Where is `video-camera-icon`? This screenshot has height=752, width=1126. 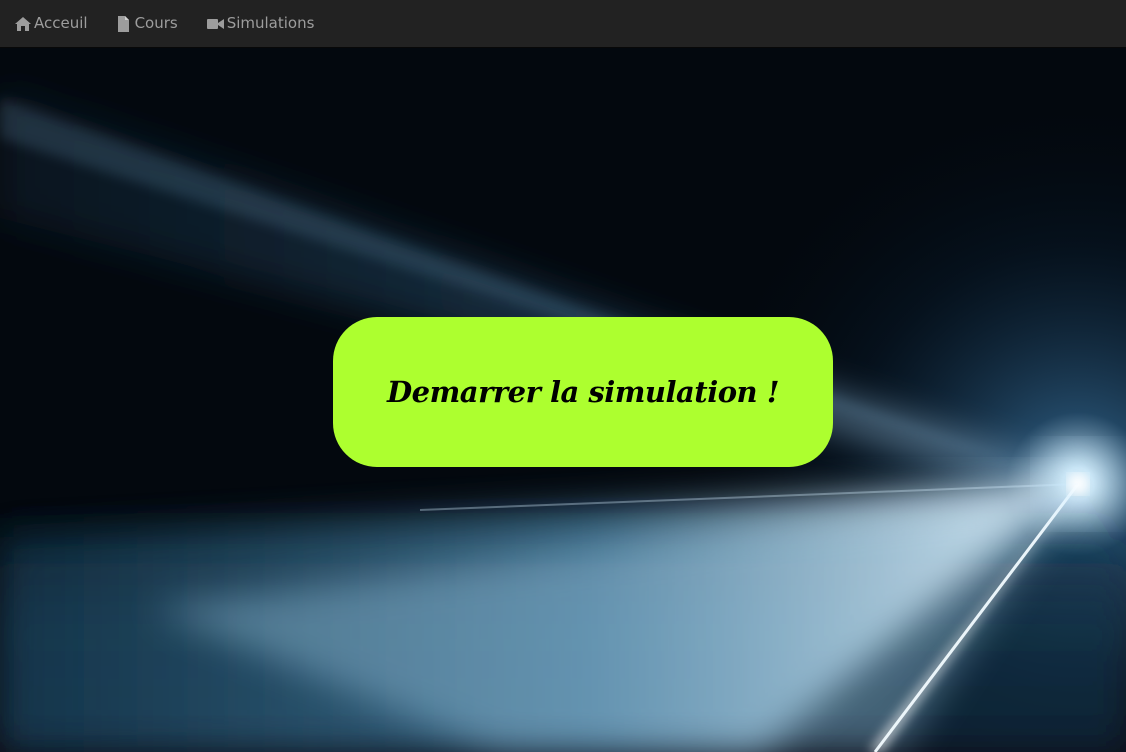 video-camera-icon is located at coordinates (216, 24).